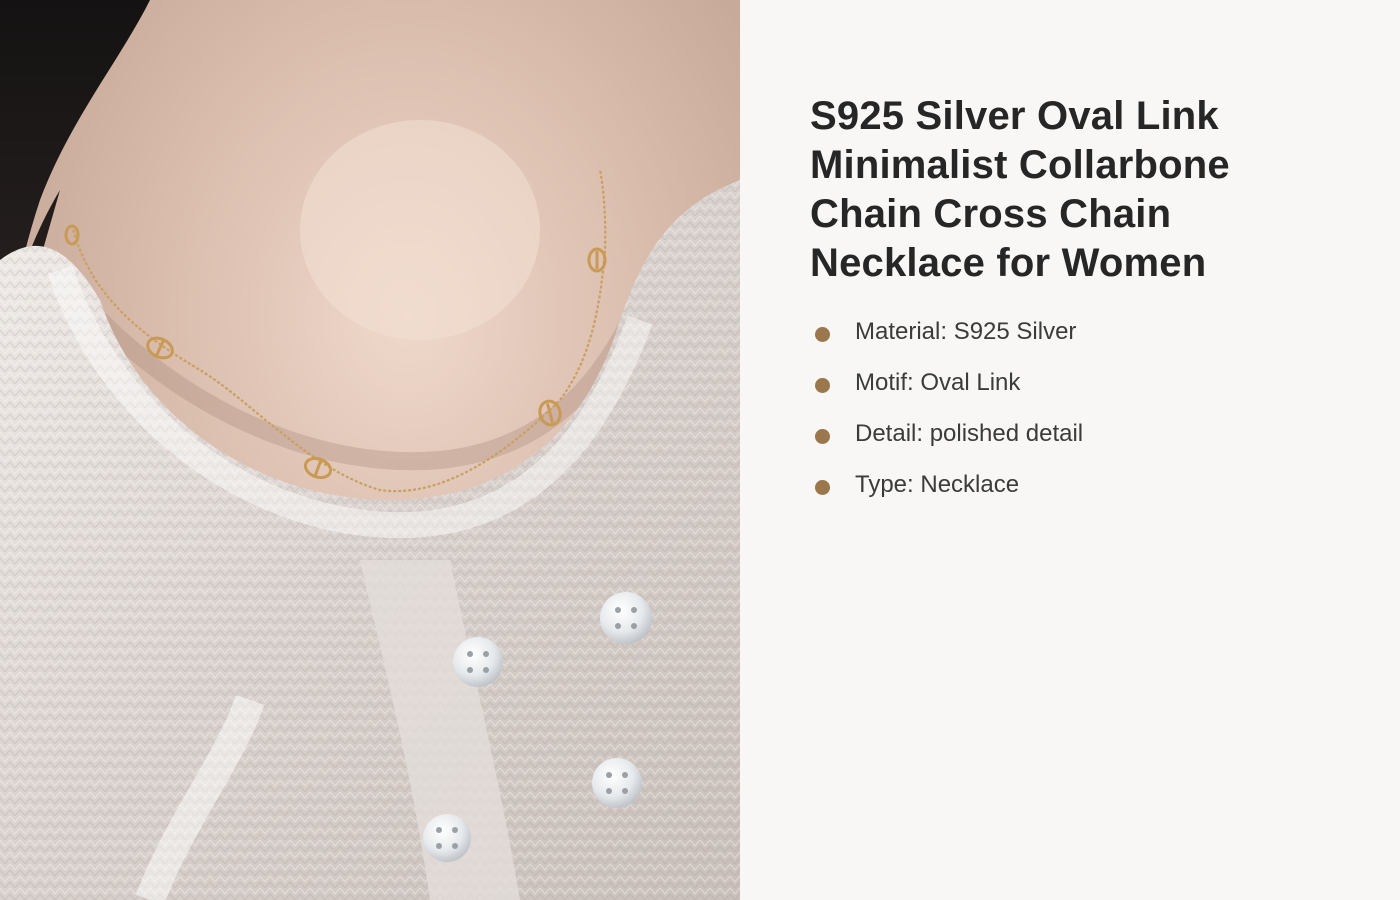 The width and height of the screenshot is (1400, 900). Describe the element at coordinates (969, 433) in the screenshot. I see `spec-label: Detail: polished detail` at that location.